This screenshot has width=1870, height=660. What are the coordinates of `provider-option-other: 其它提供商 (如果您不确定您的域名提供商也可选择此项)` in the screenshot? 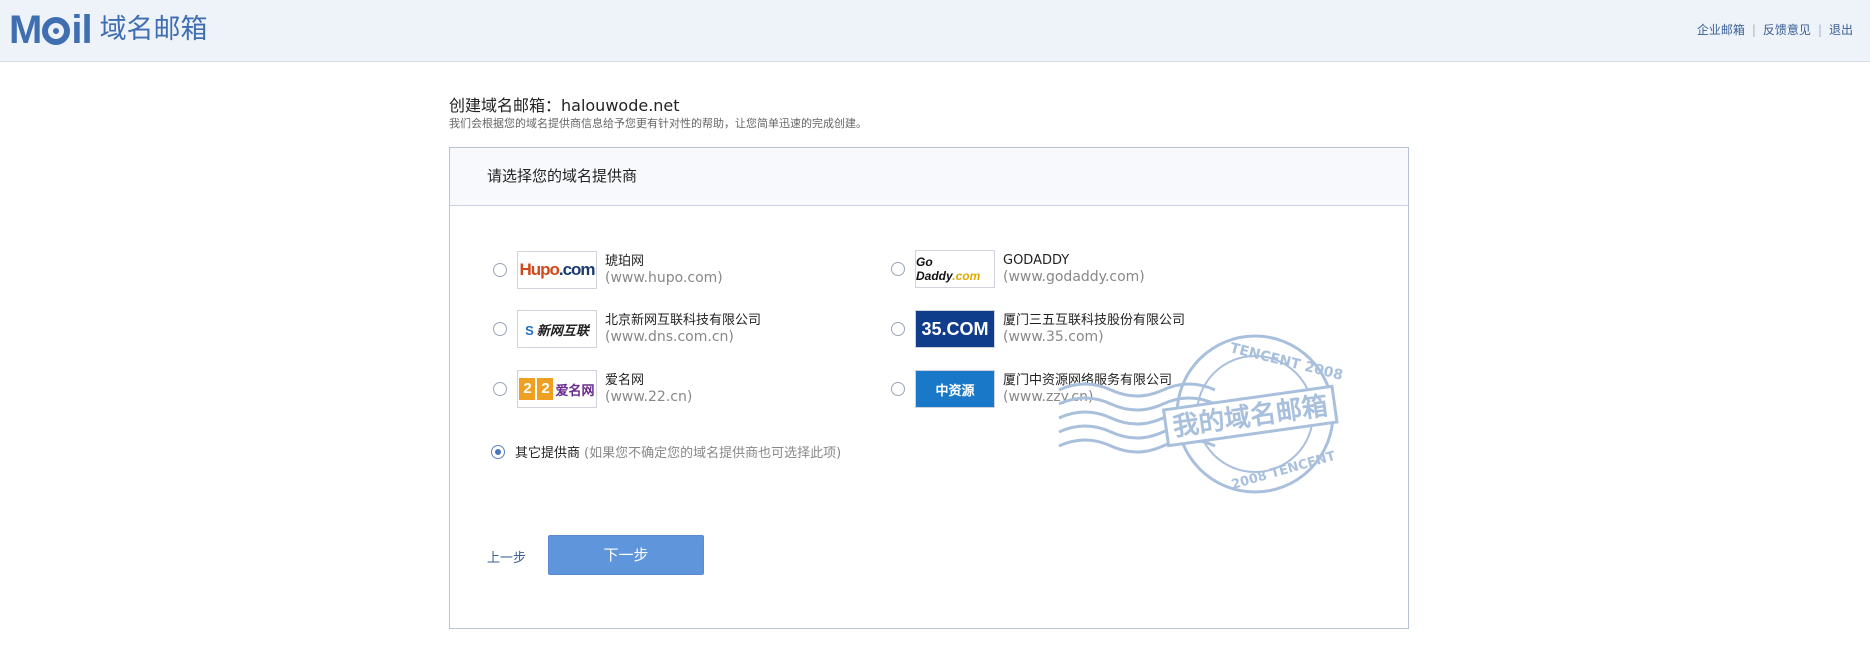 It's located at (666, 451).